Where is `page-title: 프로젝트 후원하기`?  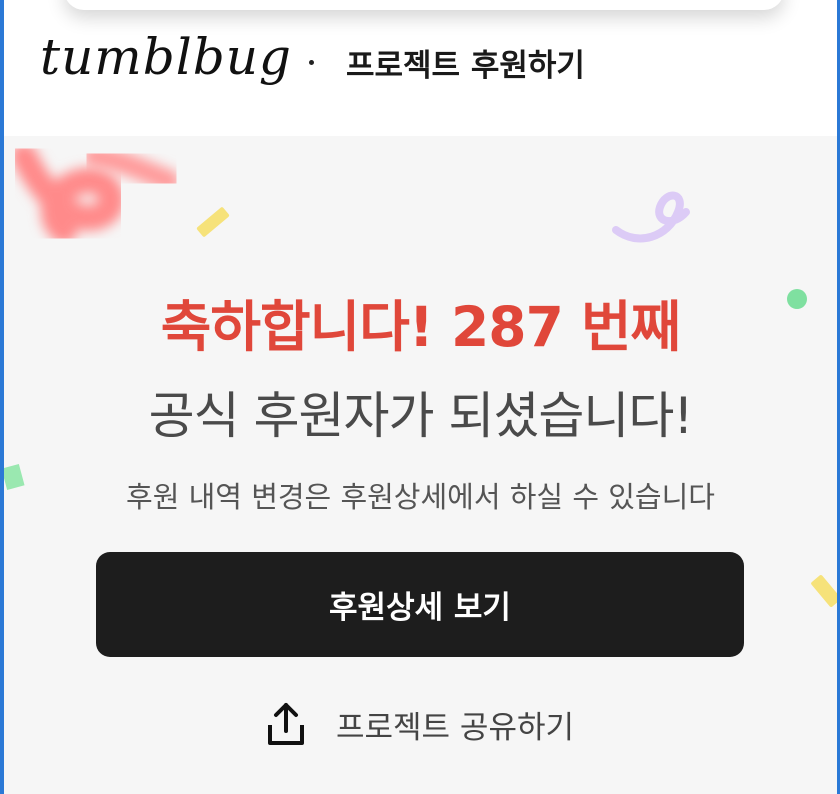 page-title: 프로젝트 후원하기 is located at coordinates (465, 66).